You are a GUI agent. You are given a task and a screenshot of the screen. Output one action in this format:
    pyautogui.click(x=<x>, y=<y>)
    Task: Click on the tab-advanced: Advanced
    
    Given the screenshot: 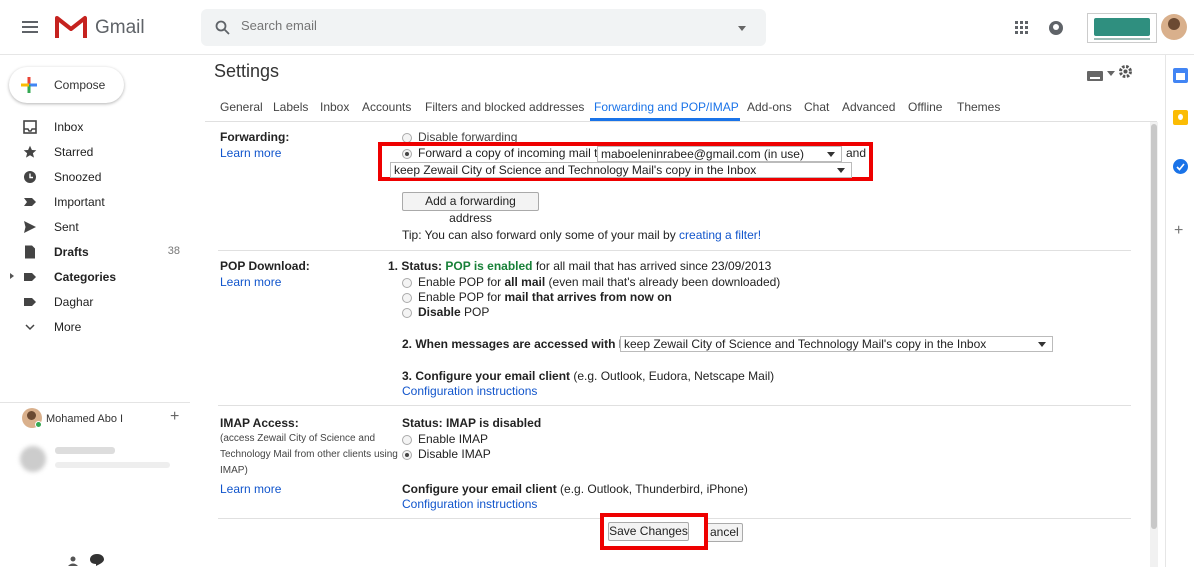 What is the action you would take?
    pyautogui.click(x=868, y=107)
    